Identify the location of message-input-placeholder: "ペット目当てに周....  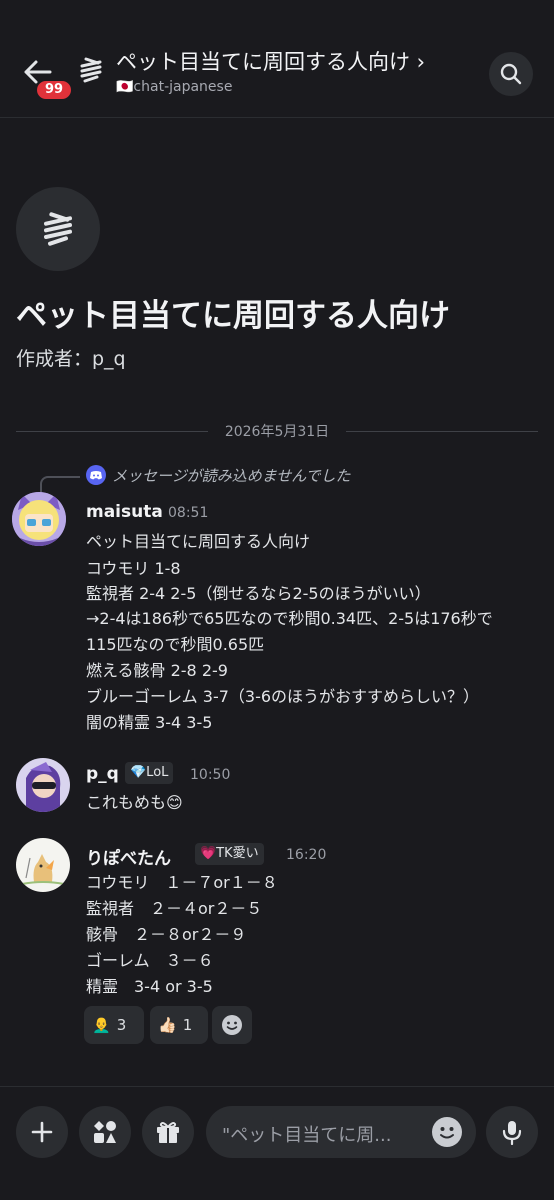
(307, 1135).